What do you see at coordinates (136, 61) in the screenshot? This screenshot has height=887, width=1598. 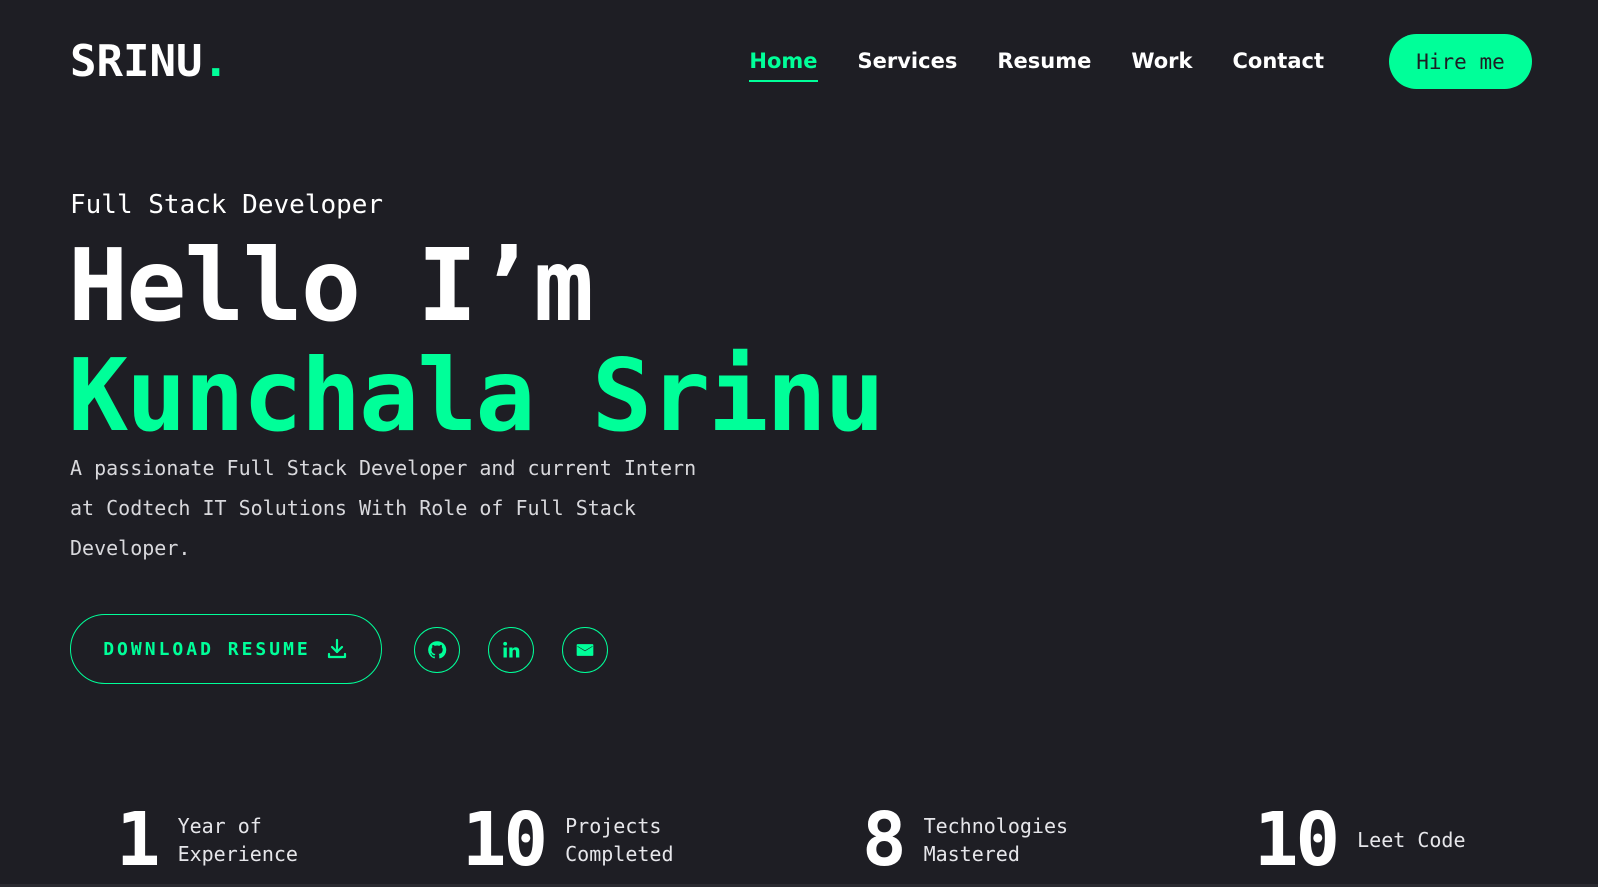 I see `logo-text: SRINU` at bounding box center [136, 61].